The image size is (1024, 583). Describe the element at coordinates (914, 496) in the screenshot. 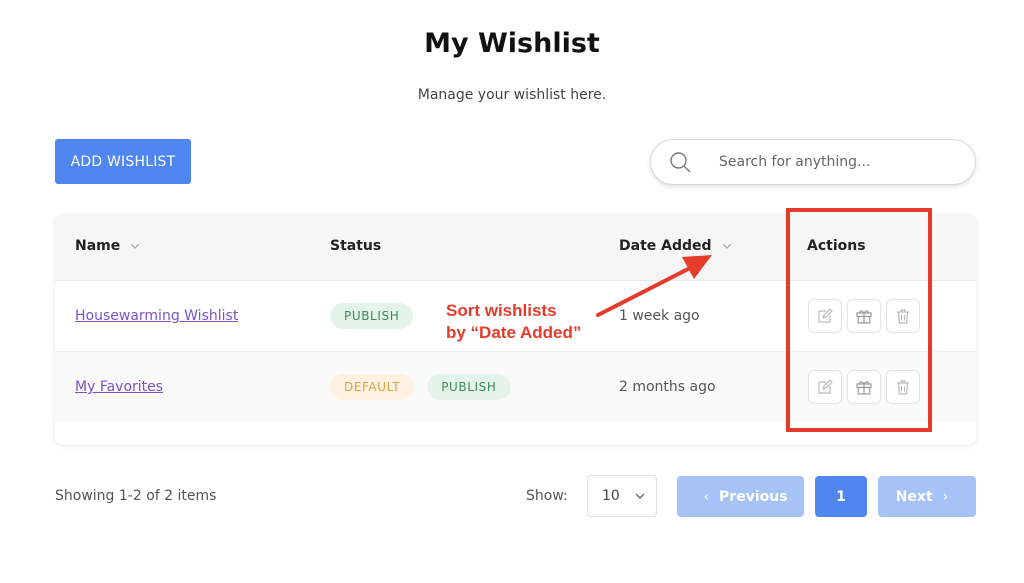

I see `next-label: Next` at that location.